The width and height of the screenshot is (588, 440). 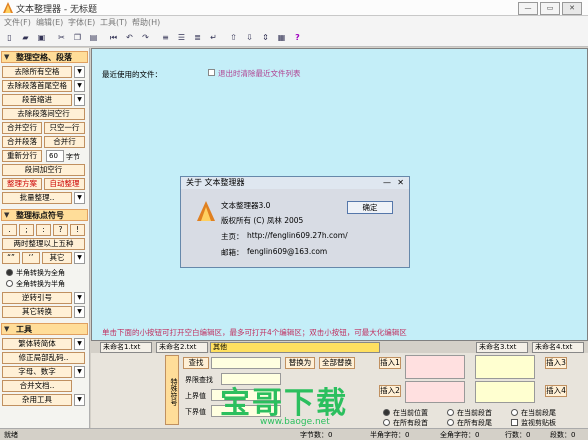 What do you see at coordinates (43, 170) in the screenshot?
I see `add-blank-lines-button: 段间加空行` at bounding box center [43, 170].